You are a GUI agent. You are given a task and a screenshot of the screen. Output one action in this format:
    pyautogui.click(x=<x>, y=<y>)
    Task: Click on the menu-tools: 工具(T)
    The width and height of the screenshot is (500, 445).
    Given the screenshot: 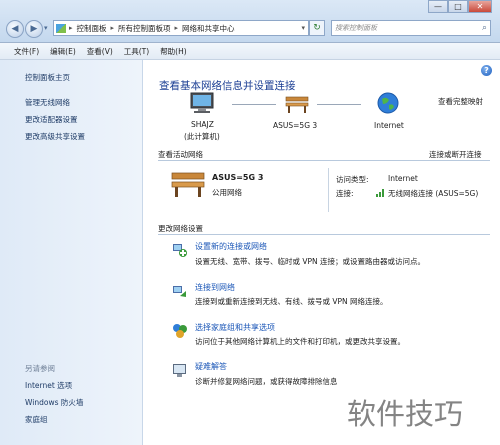 What is the action you would take?
    pyautogui.click(x=136, y=51)
    